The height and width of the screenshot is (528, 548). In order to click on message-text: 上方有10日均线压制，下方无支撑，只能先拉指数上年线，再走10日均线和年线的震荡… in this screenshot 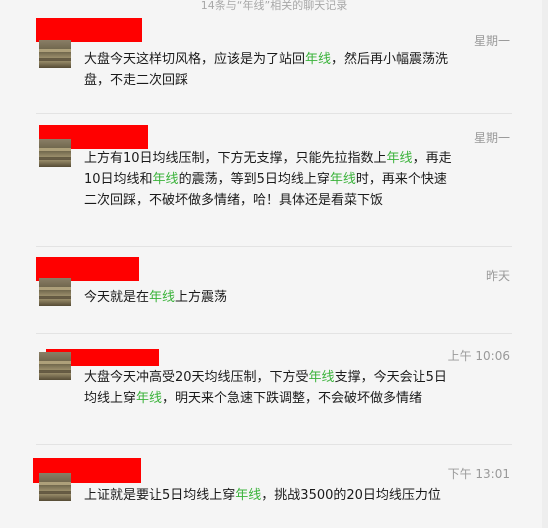, I will do `click(269, 179)`.